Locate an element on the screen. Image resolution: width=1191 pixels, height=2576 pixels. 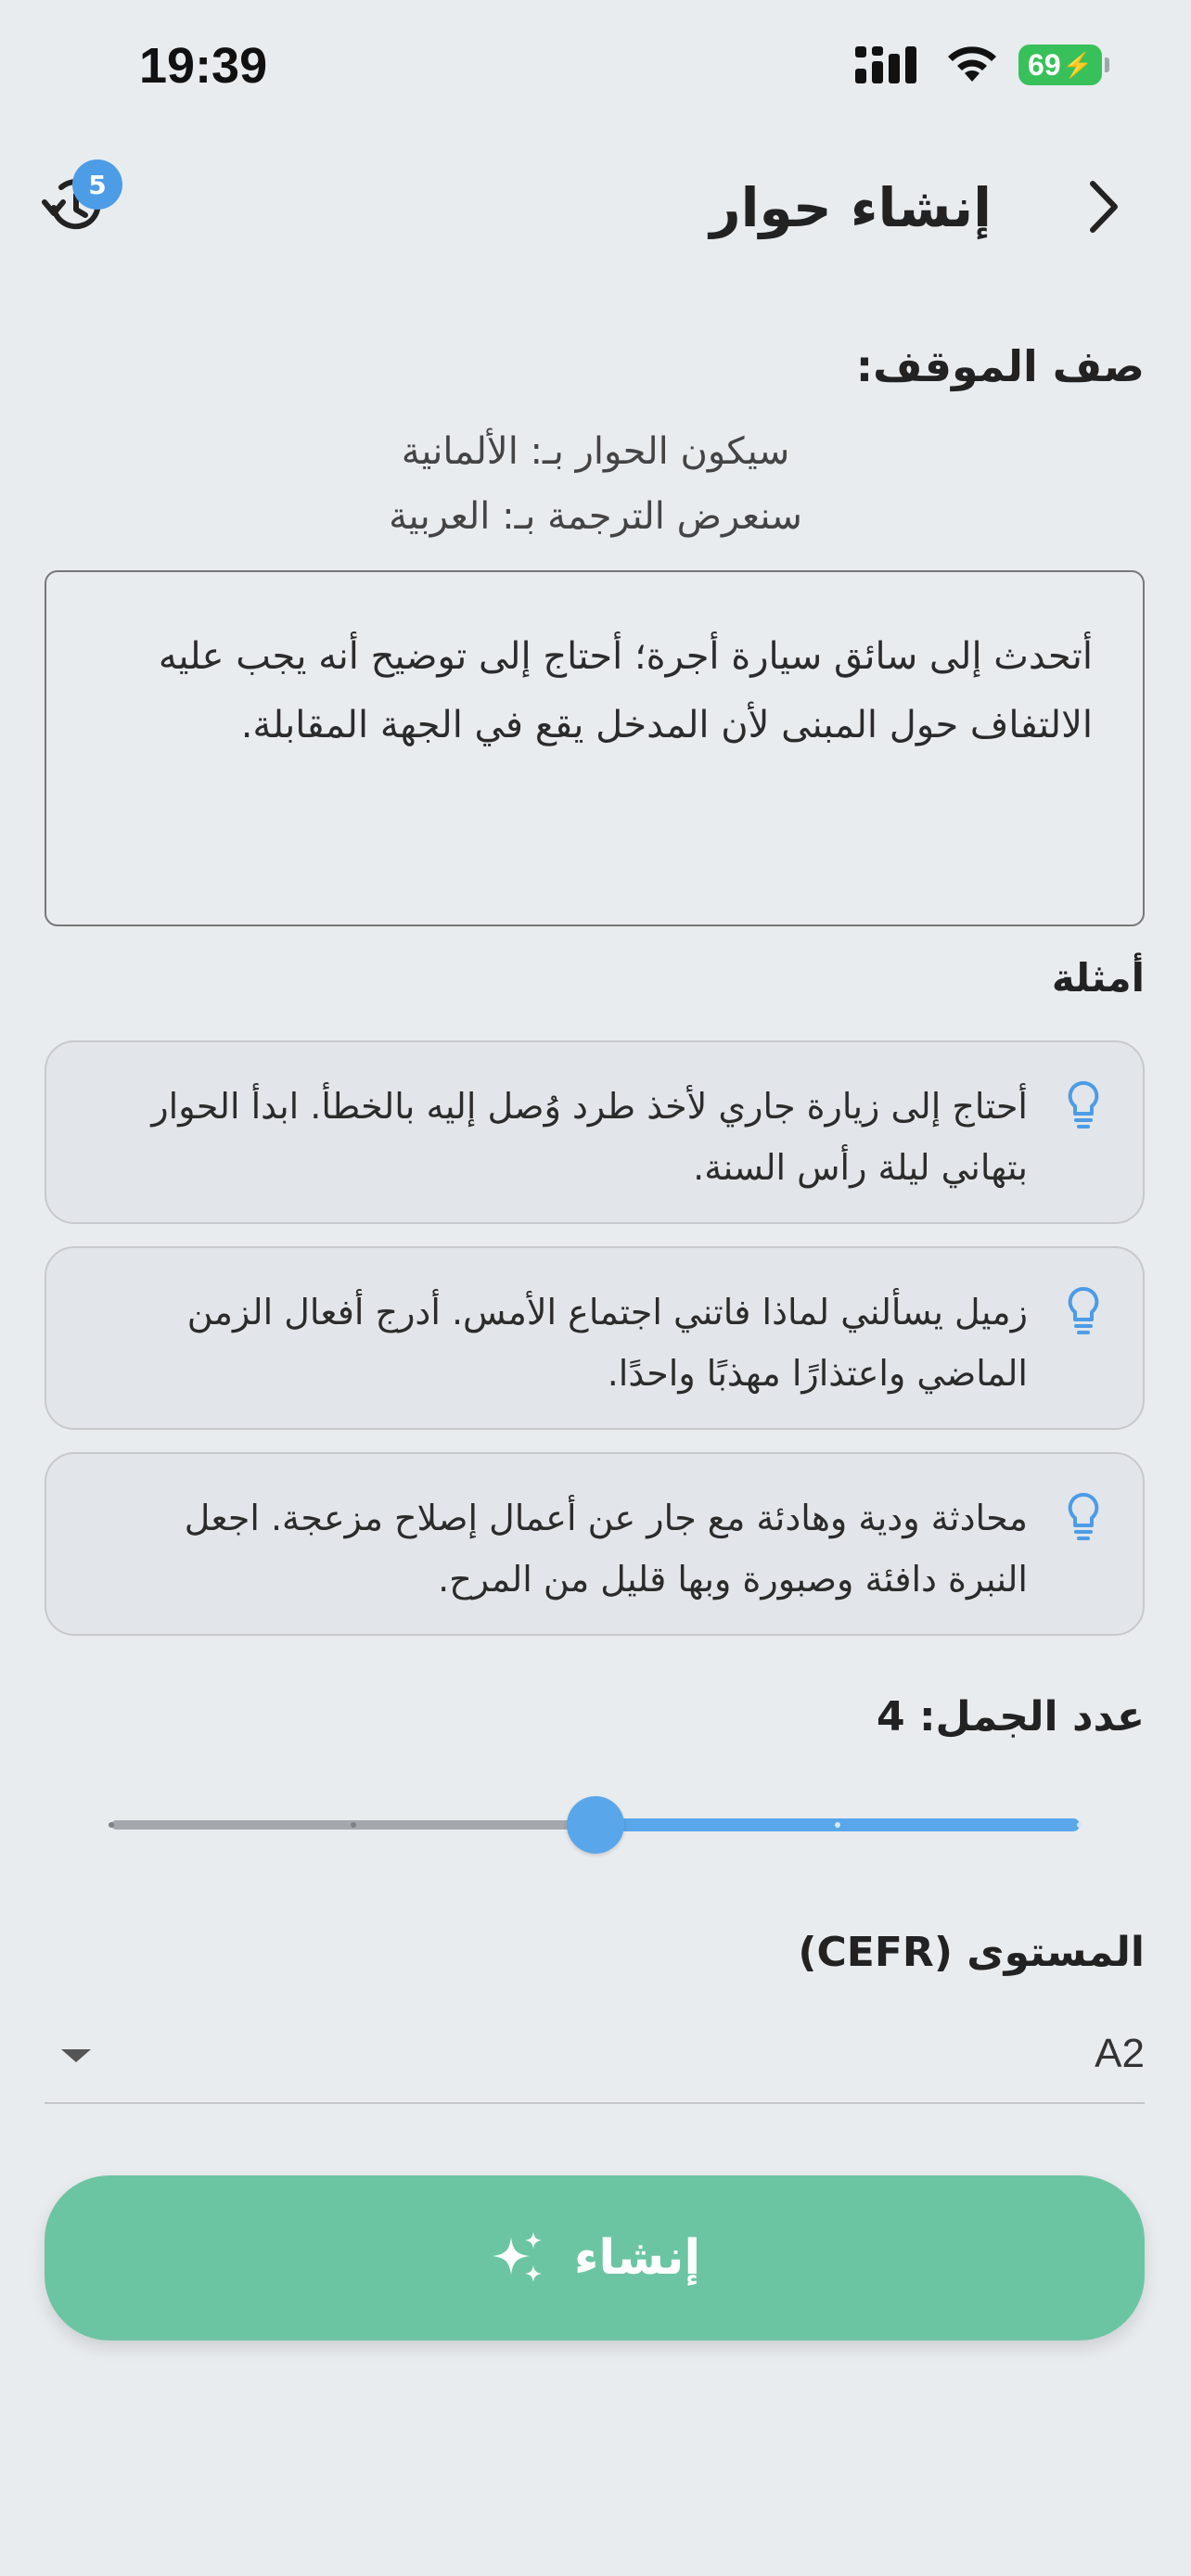
situation-label: صف الموقف: is located at coordinates (1000, 366).